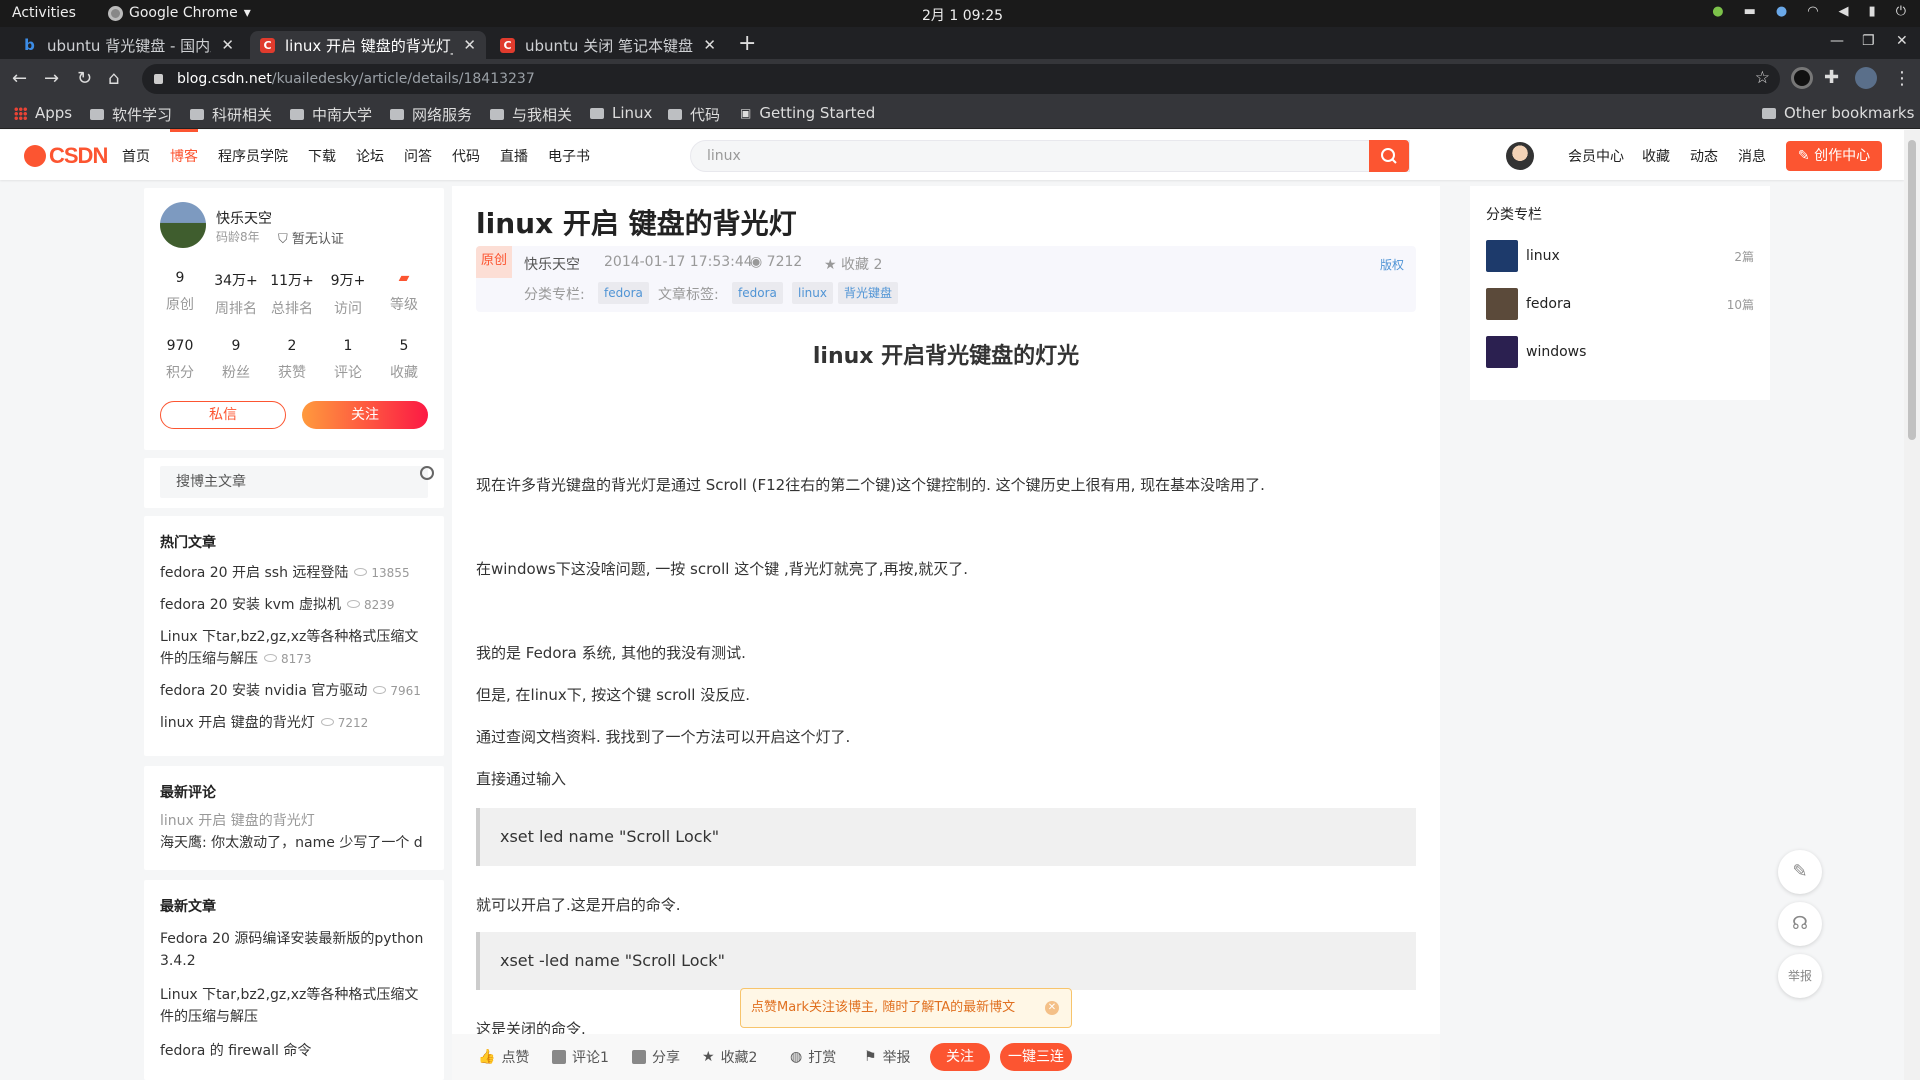  What do you see at coordinates (404, 292) in the screenshot?
I see `stat-level: ▰ 等级` at bounding box center [404, 292].